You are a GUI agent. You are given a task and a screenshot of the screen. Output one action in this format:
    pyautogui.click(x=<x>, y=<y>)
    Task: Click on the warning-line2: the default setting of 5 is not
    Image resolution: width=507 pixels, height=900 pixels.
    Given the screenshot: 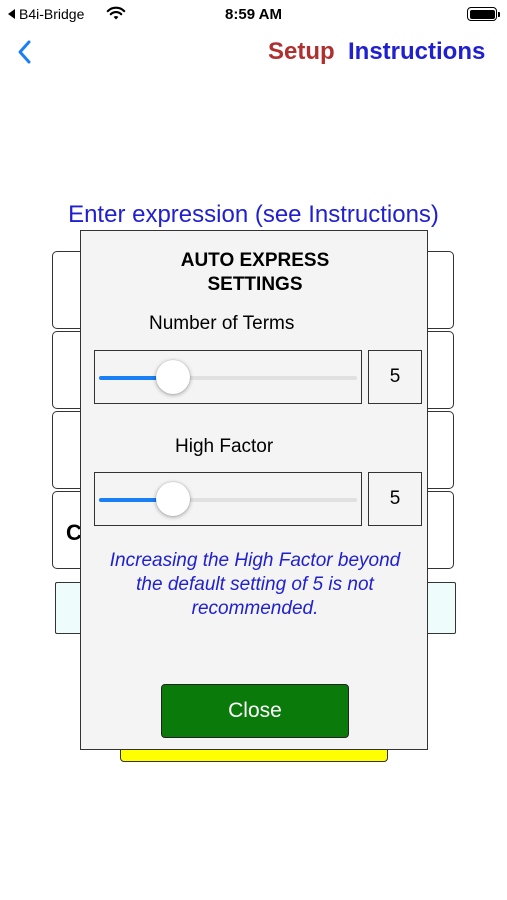 What is the action you would take?
    pyautogui.click(x=255, y=584)
    